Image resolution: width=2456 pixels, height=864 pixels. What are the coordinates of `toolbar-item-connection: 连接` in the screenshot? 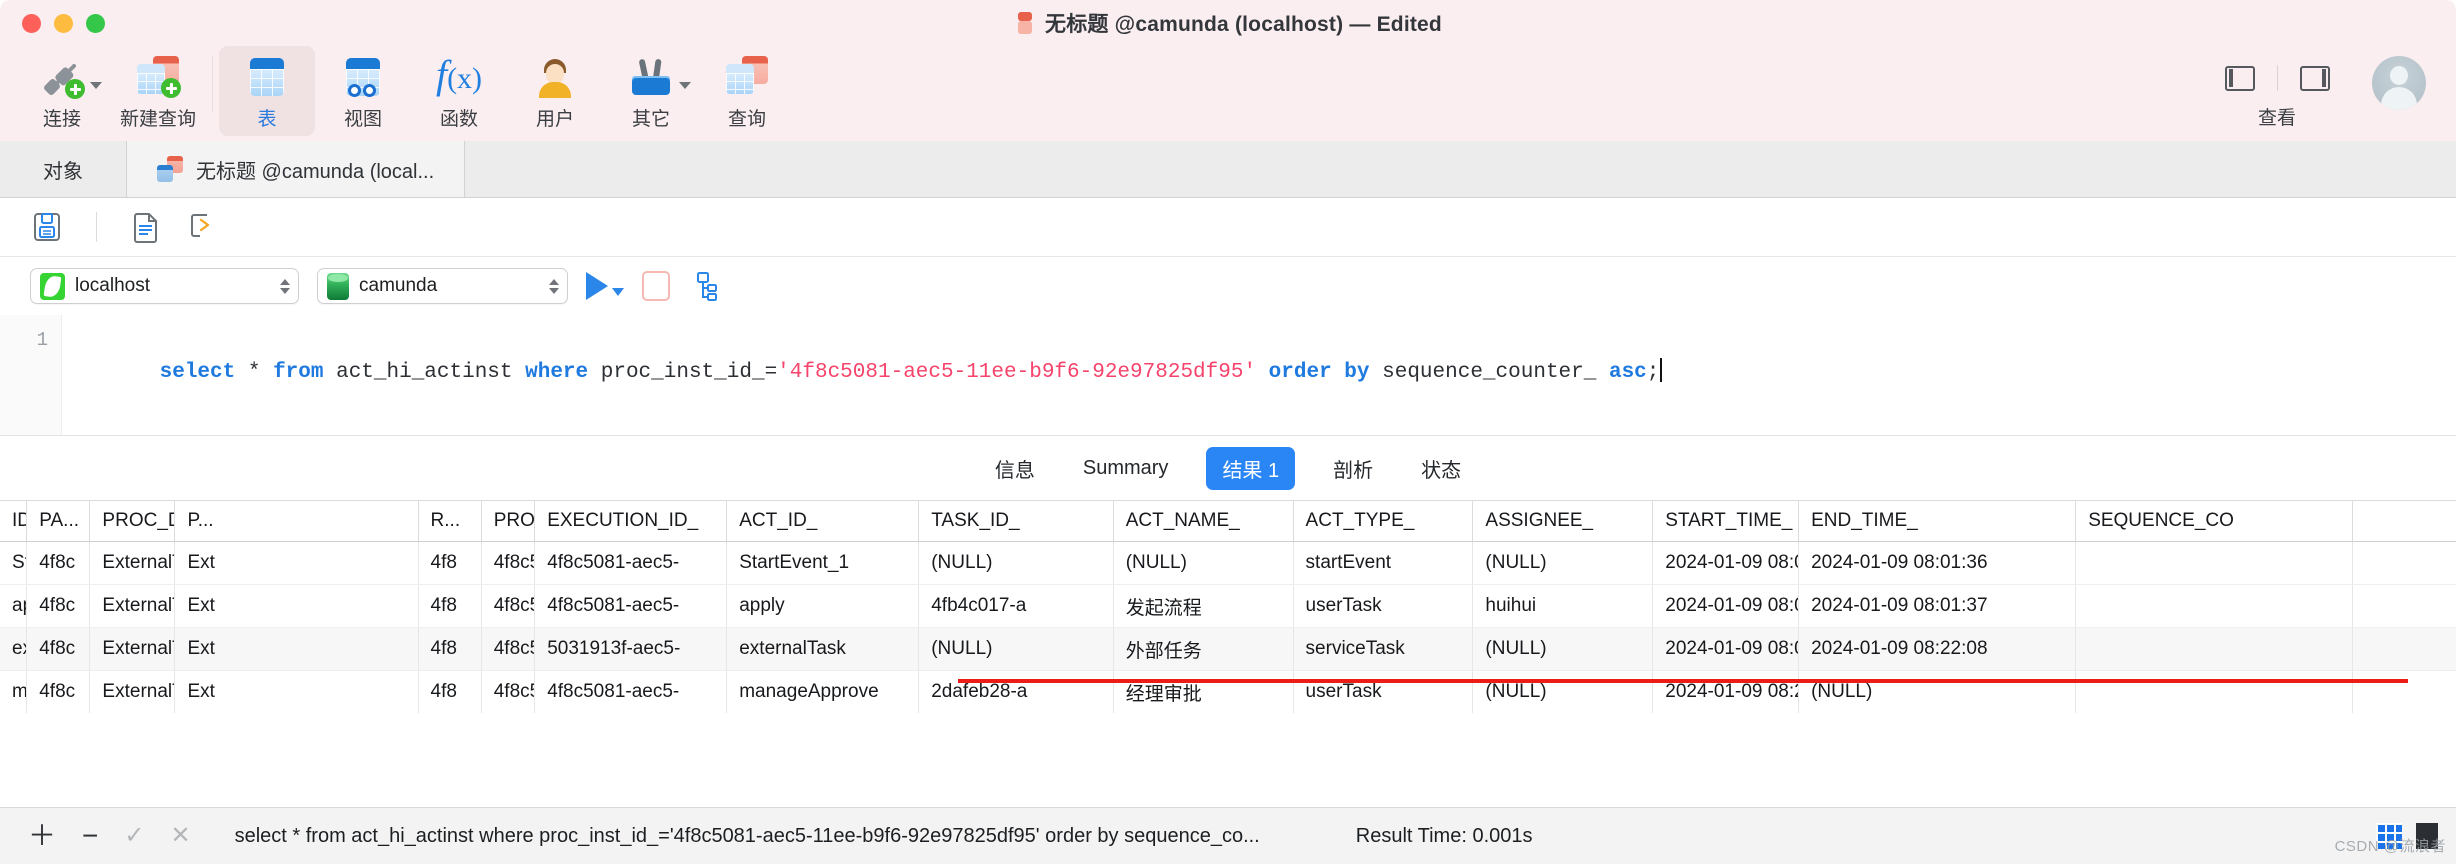 It's located at (62, 91).